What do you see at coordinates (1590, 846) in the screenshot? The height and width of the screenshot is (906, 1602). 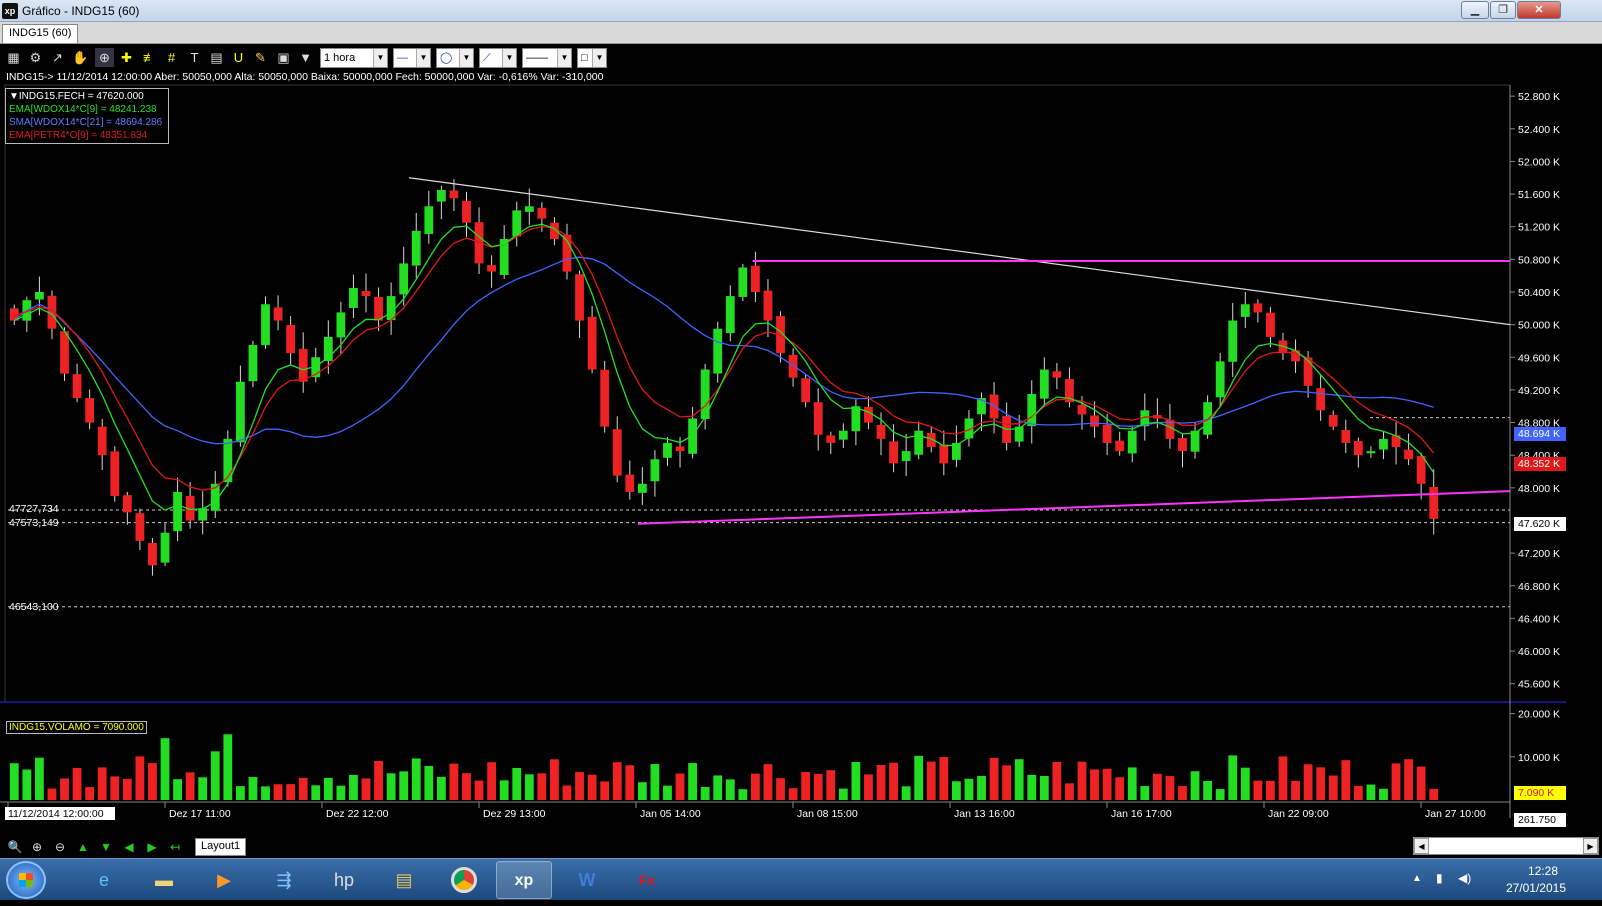 I see `scroll-right-icon: ▶` at bounding box center [1590, 846].